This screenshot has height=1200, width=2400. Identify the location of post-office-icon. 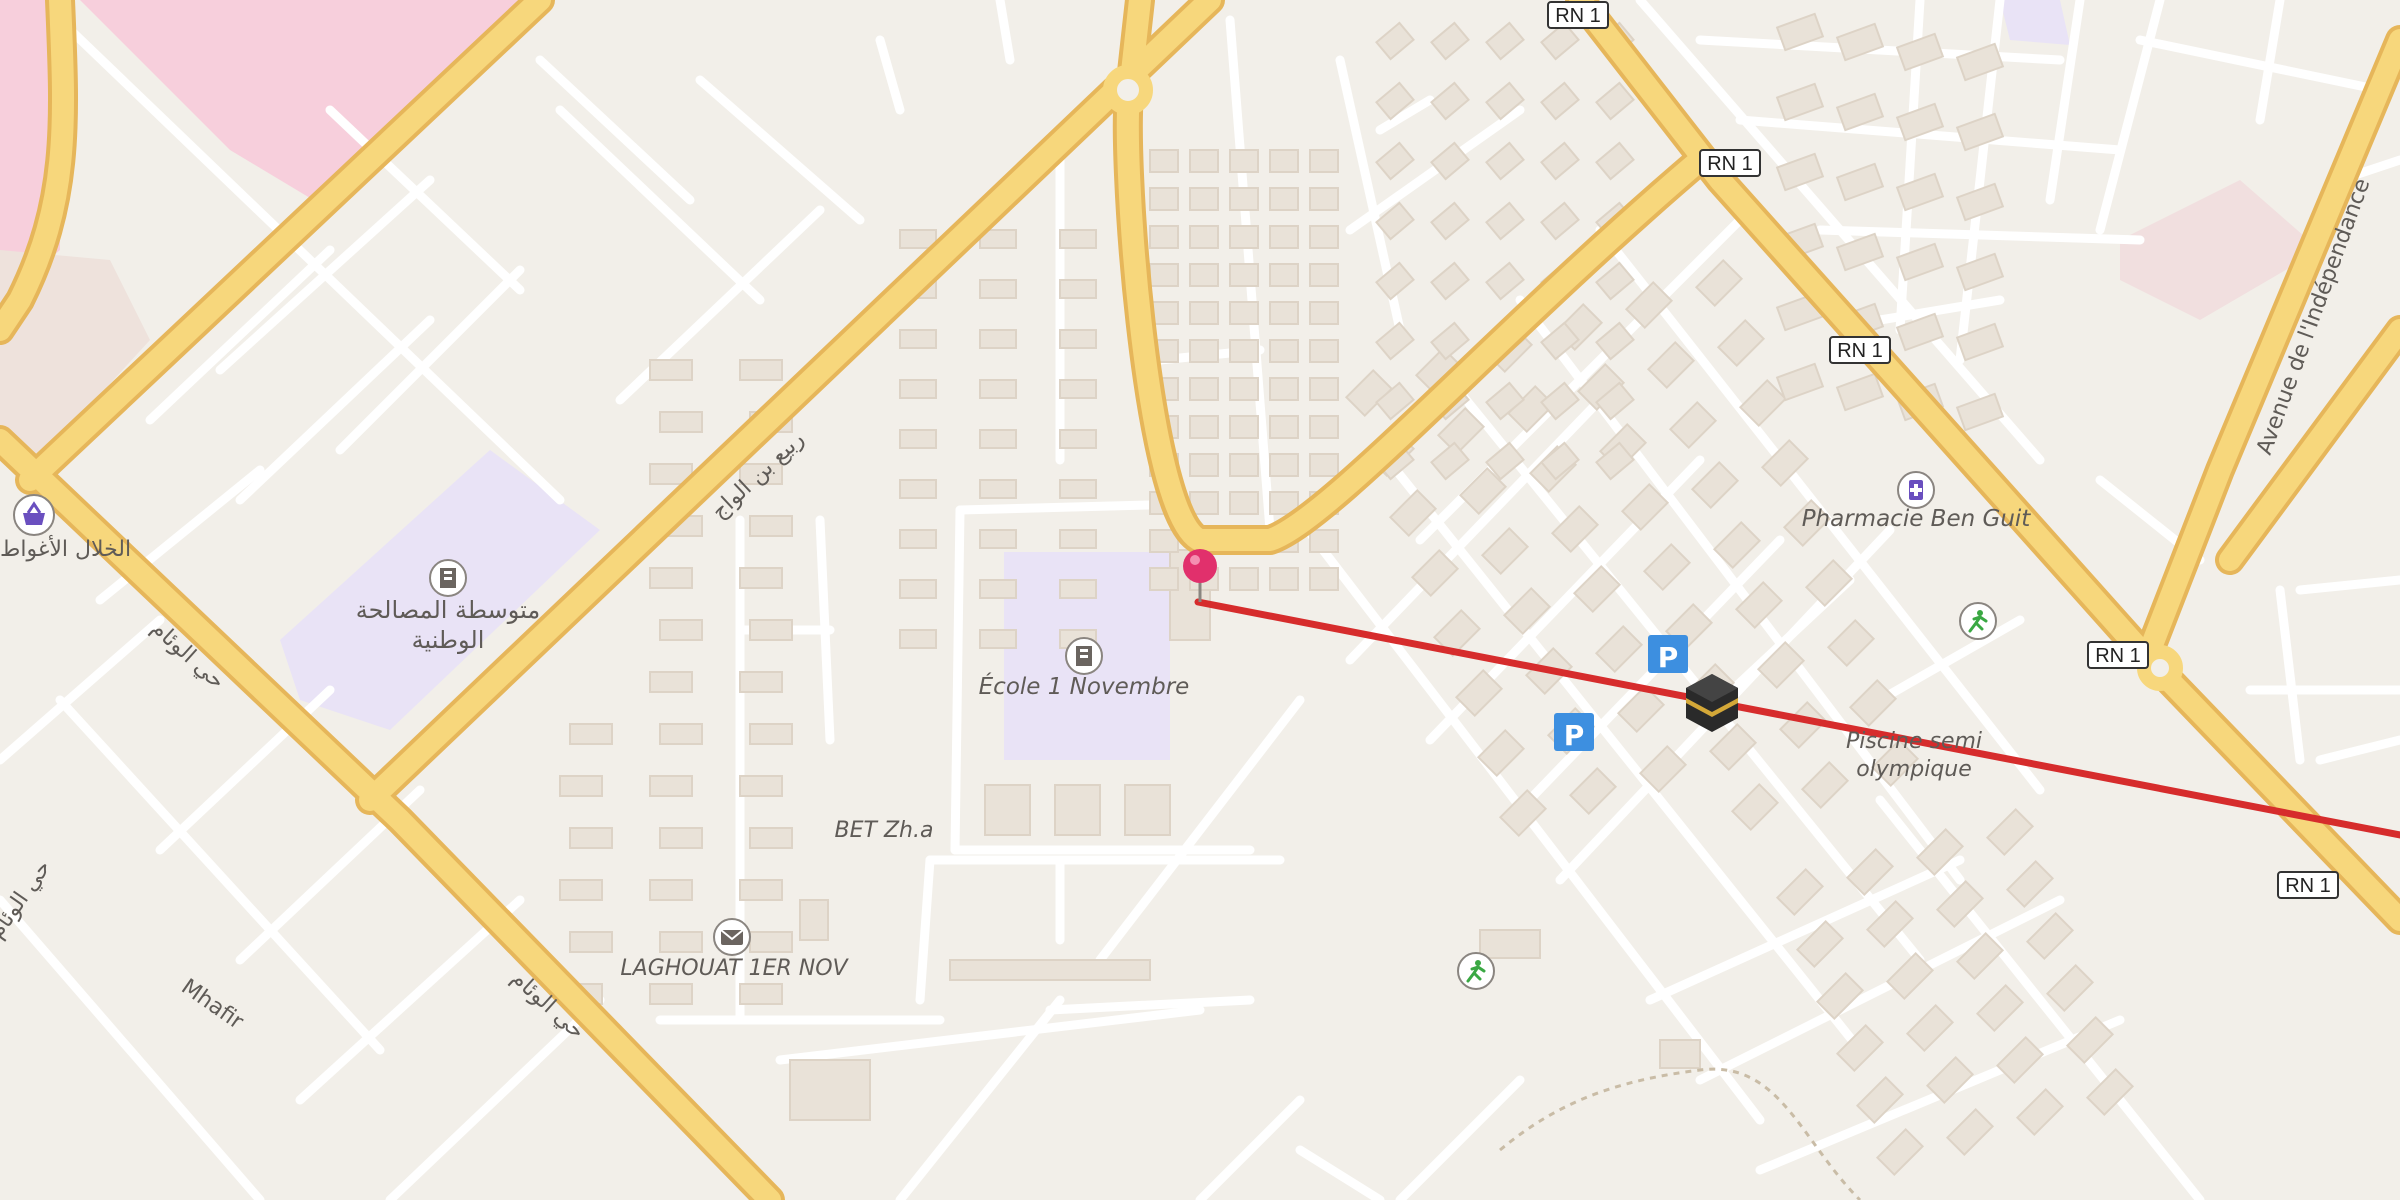
(732, 937).